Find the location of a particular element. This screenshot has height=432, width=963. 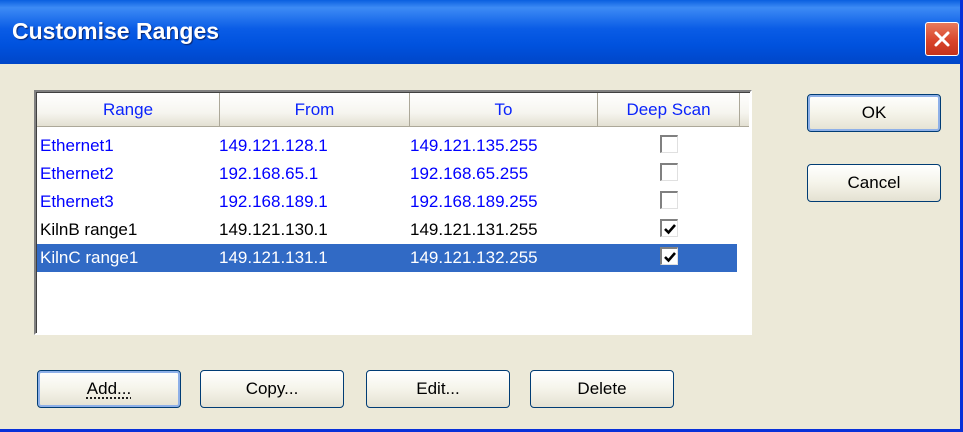

list-row: Ethernet2 192.168.65.1 192.168.65.255 is located at coordinates (387, 174).